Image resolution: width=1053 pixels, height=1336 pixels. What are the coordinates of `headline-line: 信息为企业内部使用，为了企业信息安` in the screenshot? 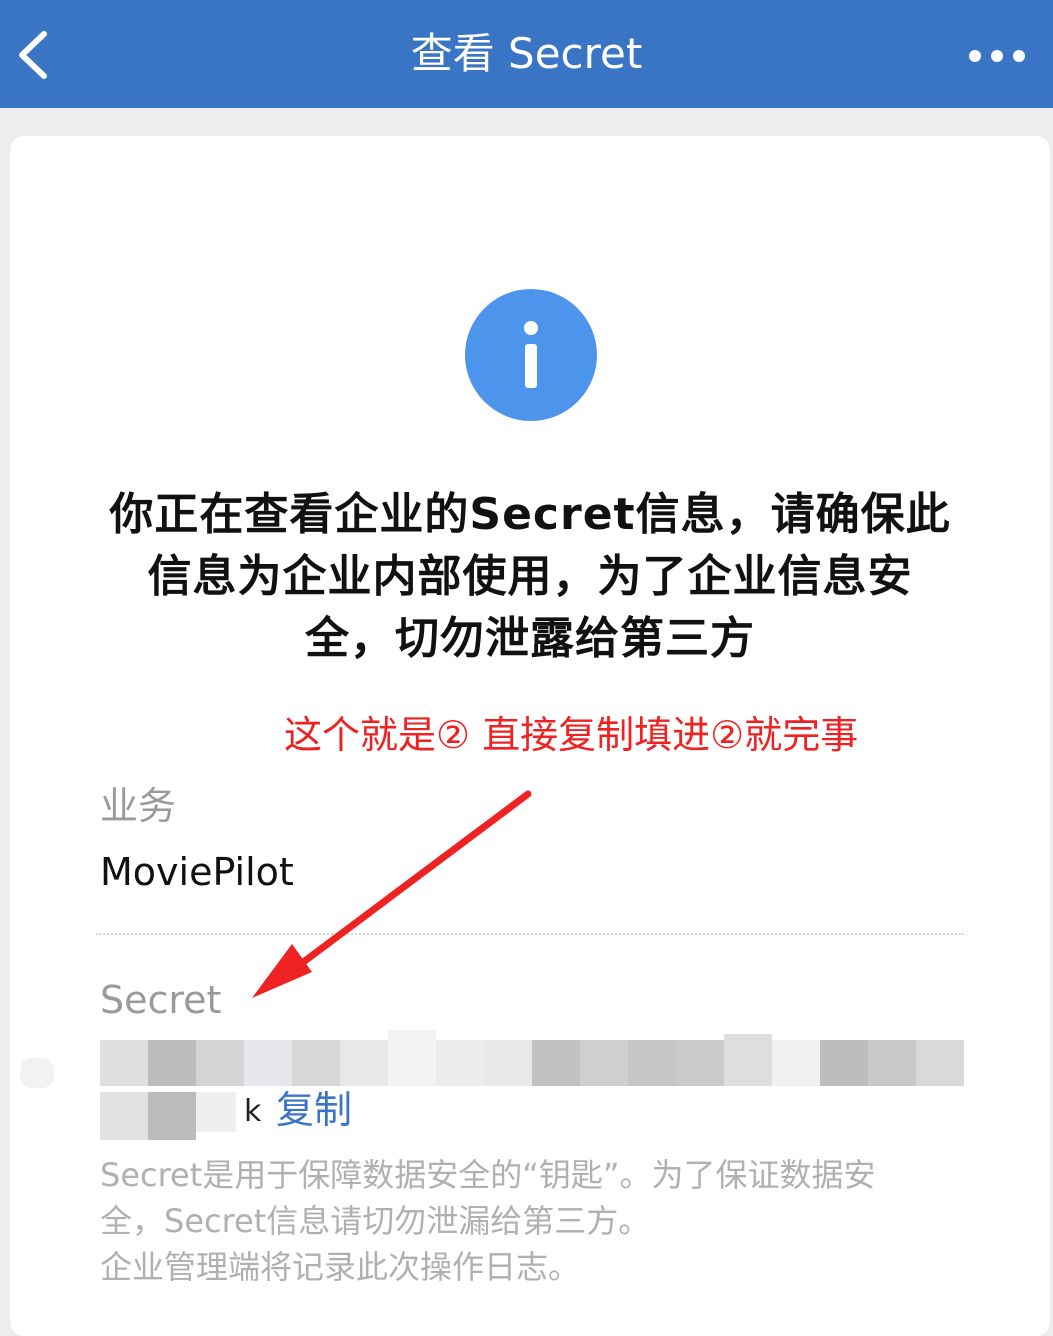 It's located at (530, 576).